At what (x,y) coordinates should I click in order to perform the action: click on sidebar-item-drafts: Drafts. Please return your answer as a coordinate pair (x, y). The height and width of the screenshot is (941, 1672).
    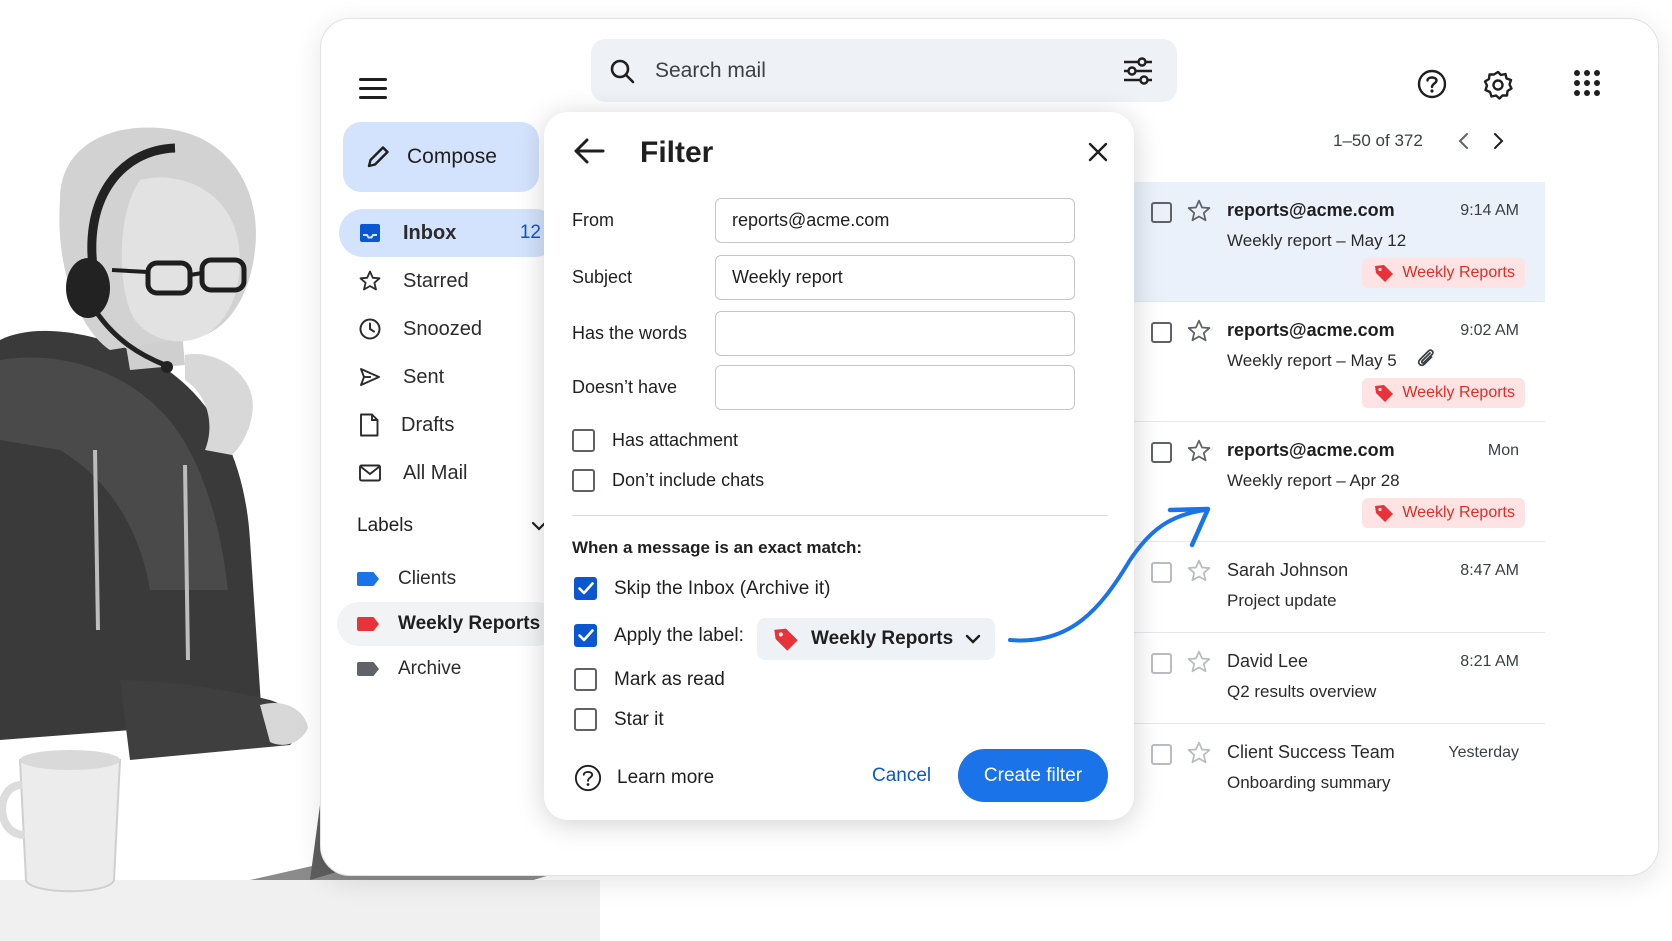
    Looking at the image, I should click on (449, 425).